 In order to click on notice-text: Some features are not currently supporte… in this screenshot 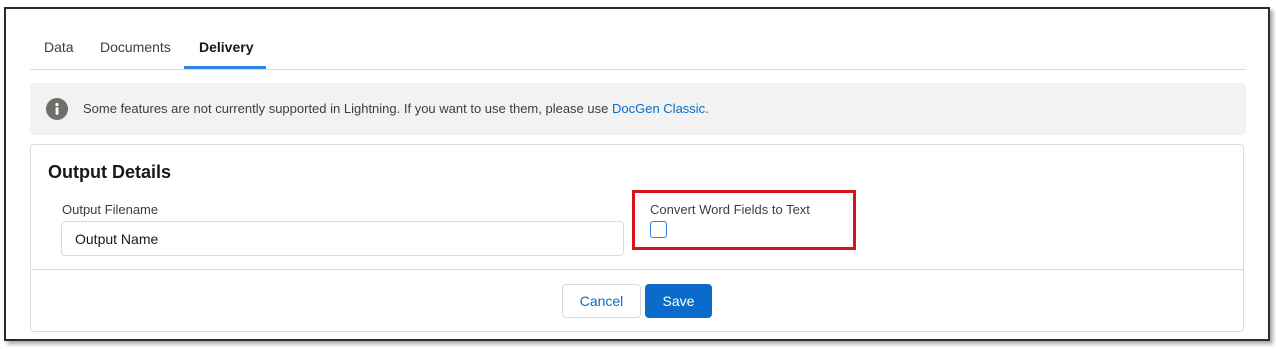, I will do `click(396, 108)`.